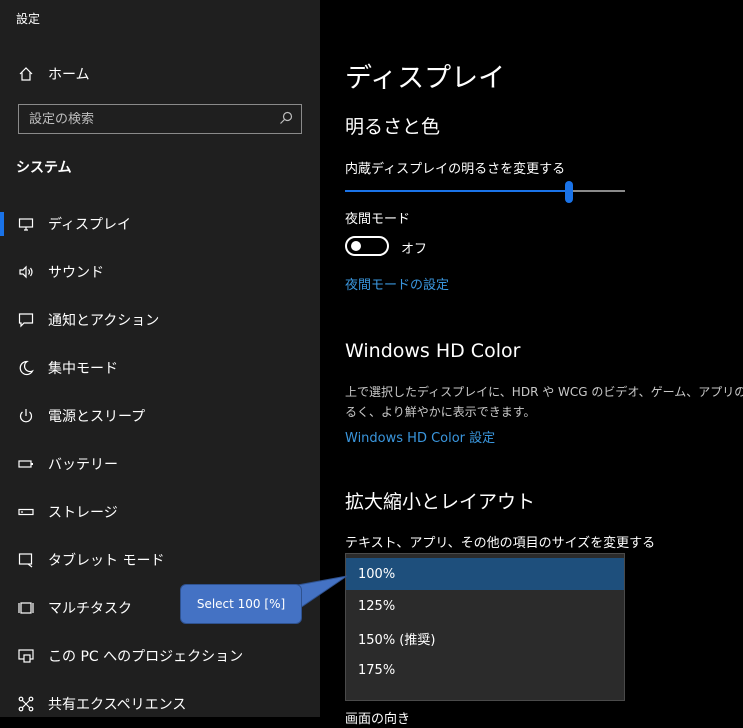 Image resolution: width=743 pixels, height=728 pixels. What do you see at coordinates (26, 224) in the screenshot?
I see `monitor-icon` at bounding box center [26, 224].